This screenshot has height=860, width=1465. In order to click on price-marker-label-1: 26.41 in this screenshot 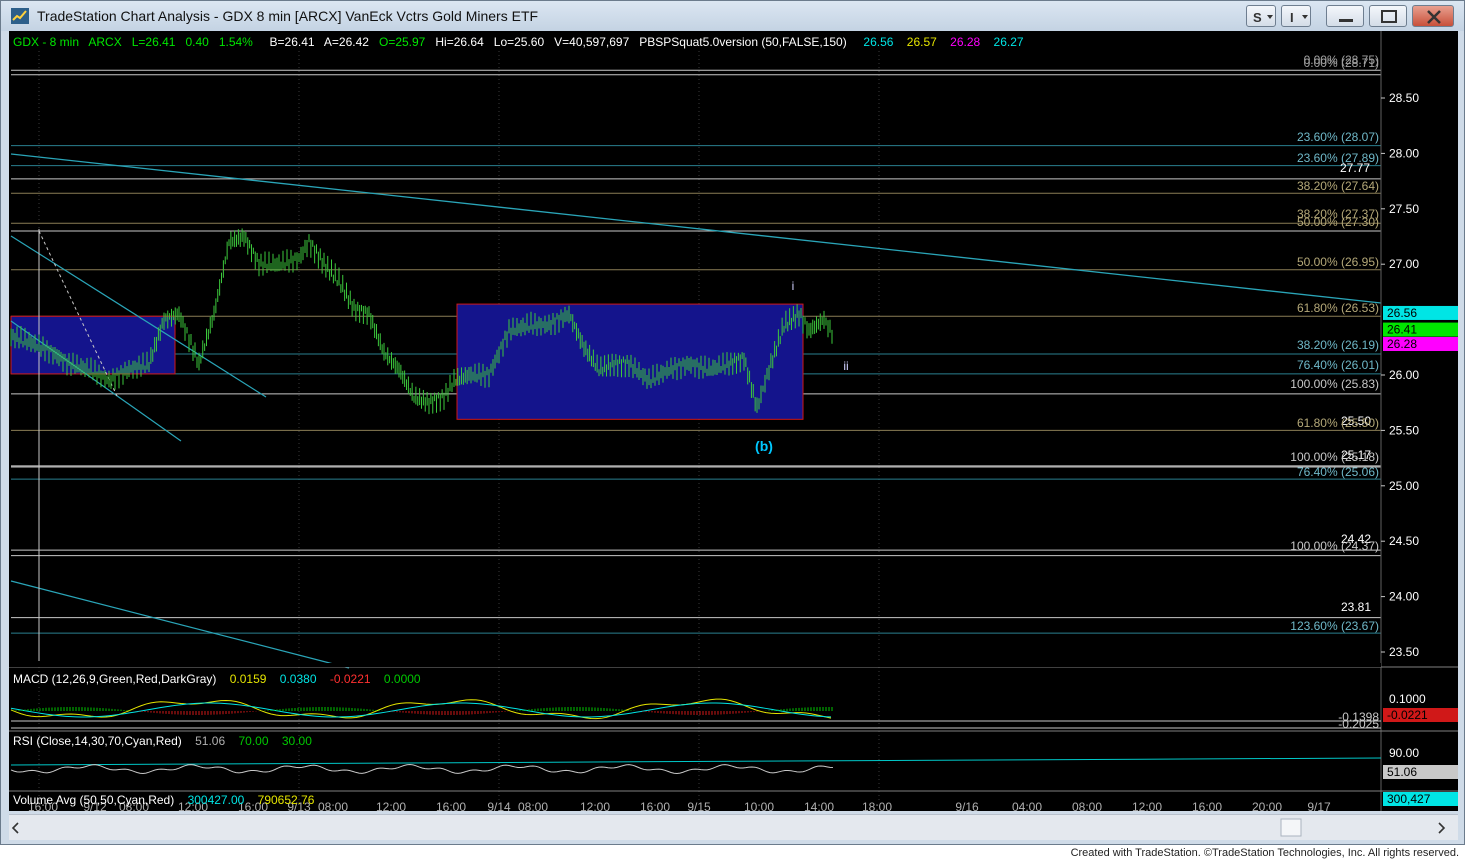, I will do `click(1402, 330)`.